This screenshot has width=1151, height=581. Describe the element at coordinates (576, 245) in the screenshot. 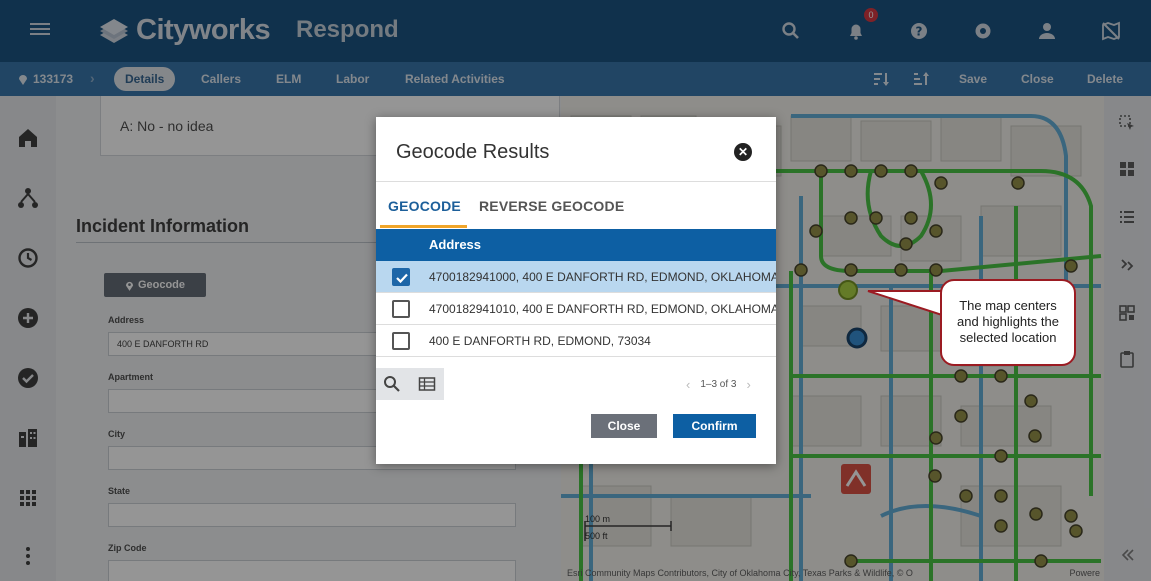

I see `results-grid-header: Address` at that location.